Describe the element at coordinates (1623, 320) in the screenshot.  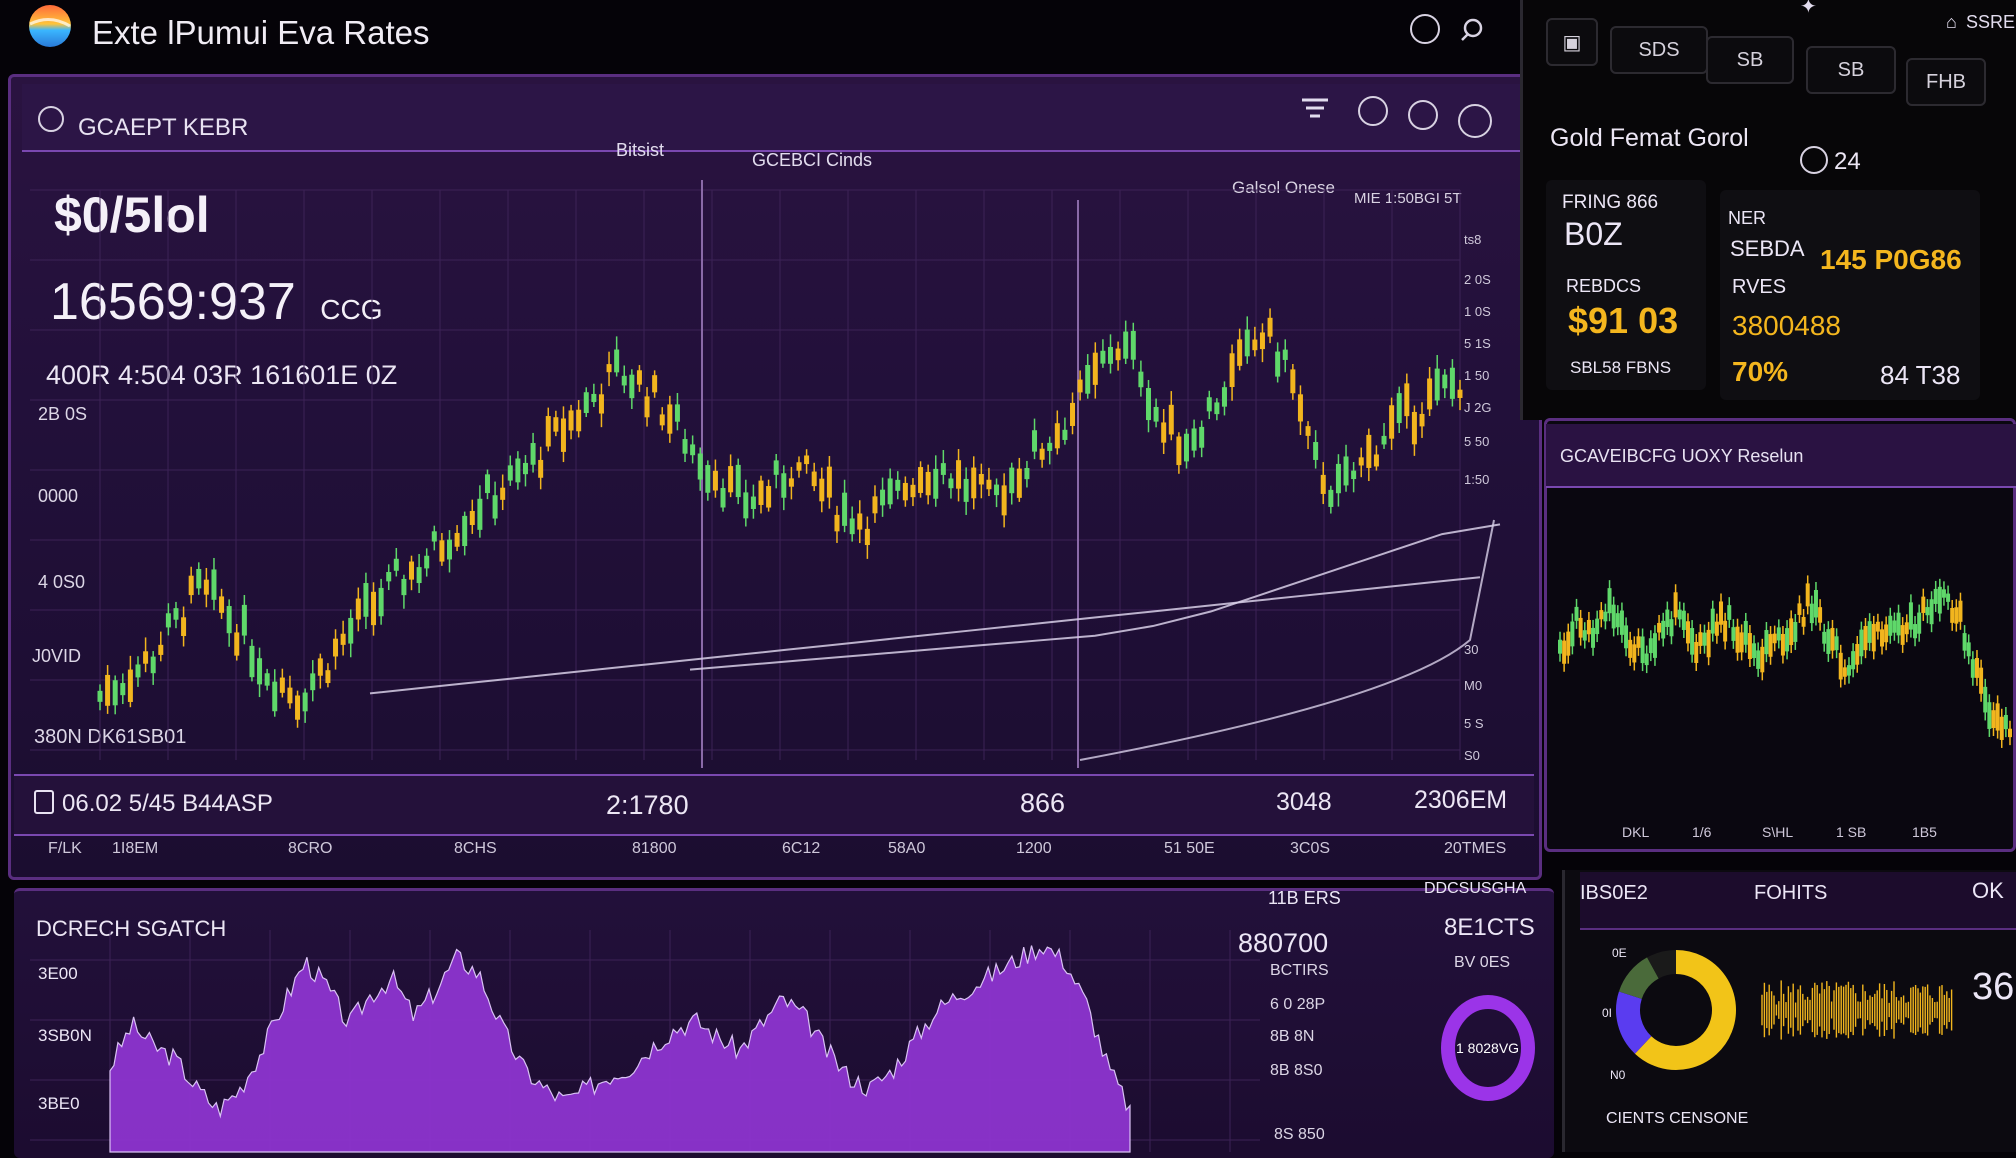
I see `card1-subvalue: $91 03` at that location.